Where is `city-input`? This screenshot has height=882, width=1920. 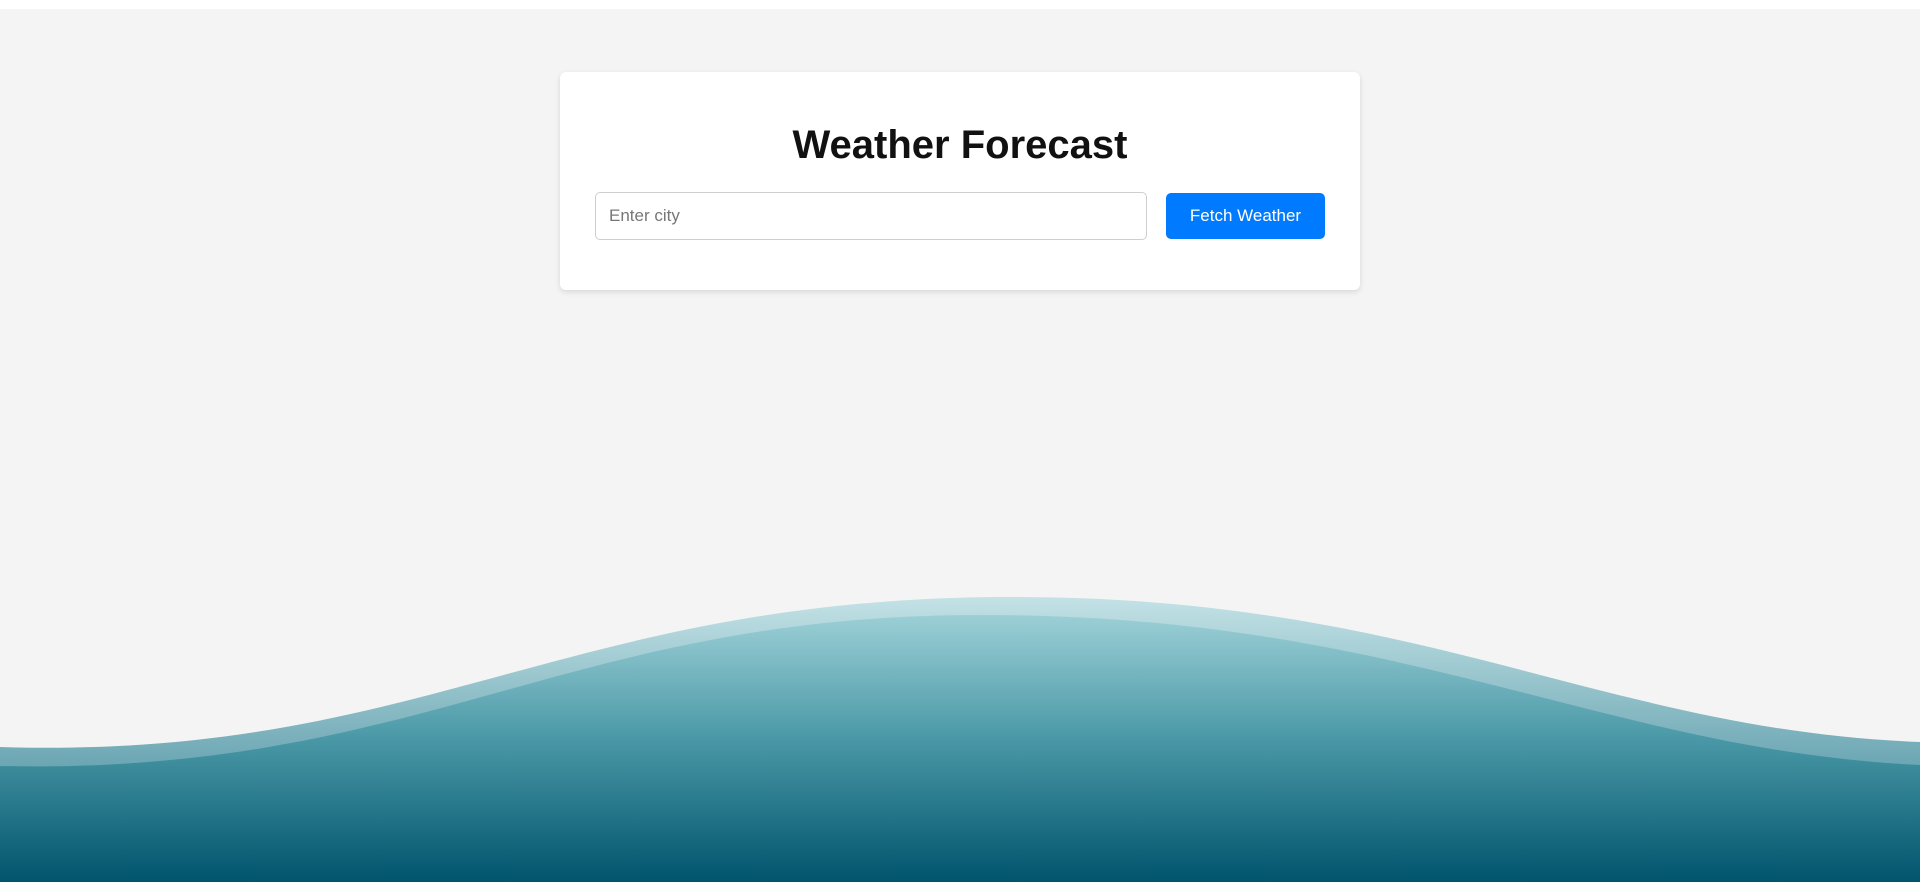
city-input is located at coordinates (871, 216).